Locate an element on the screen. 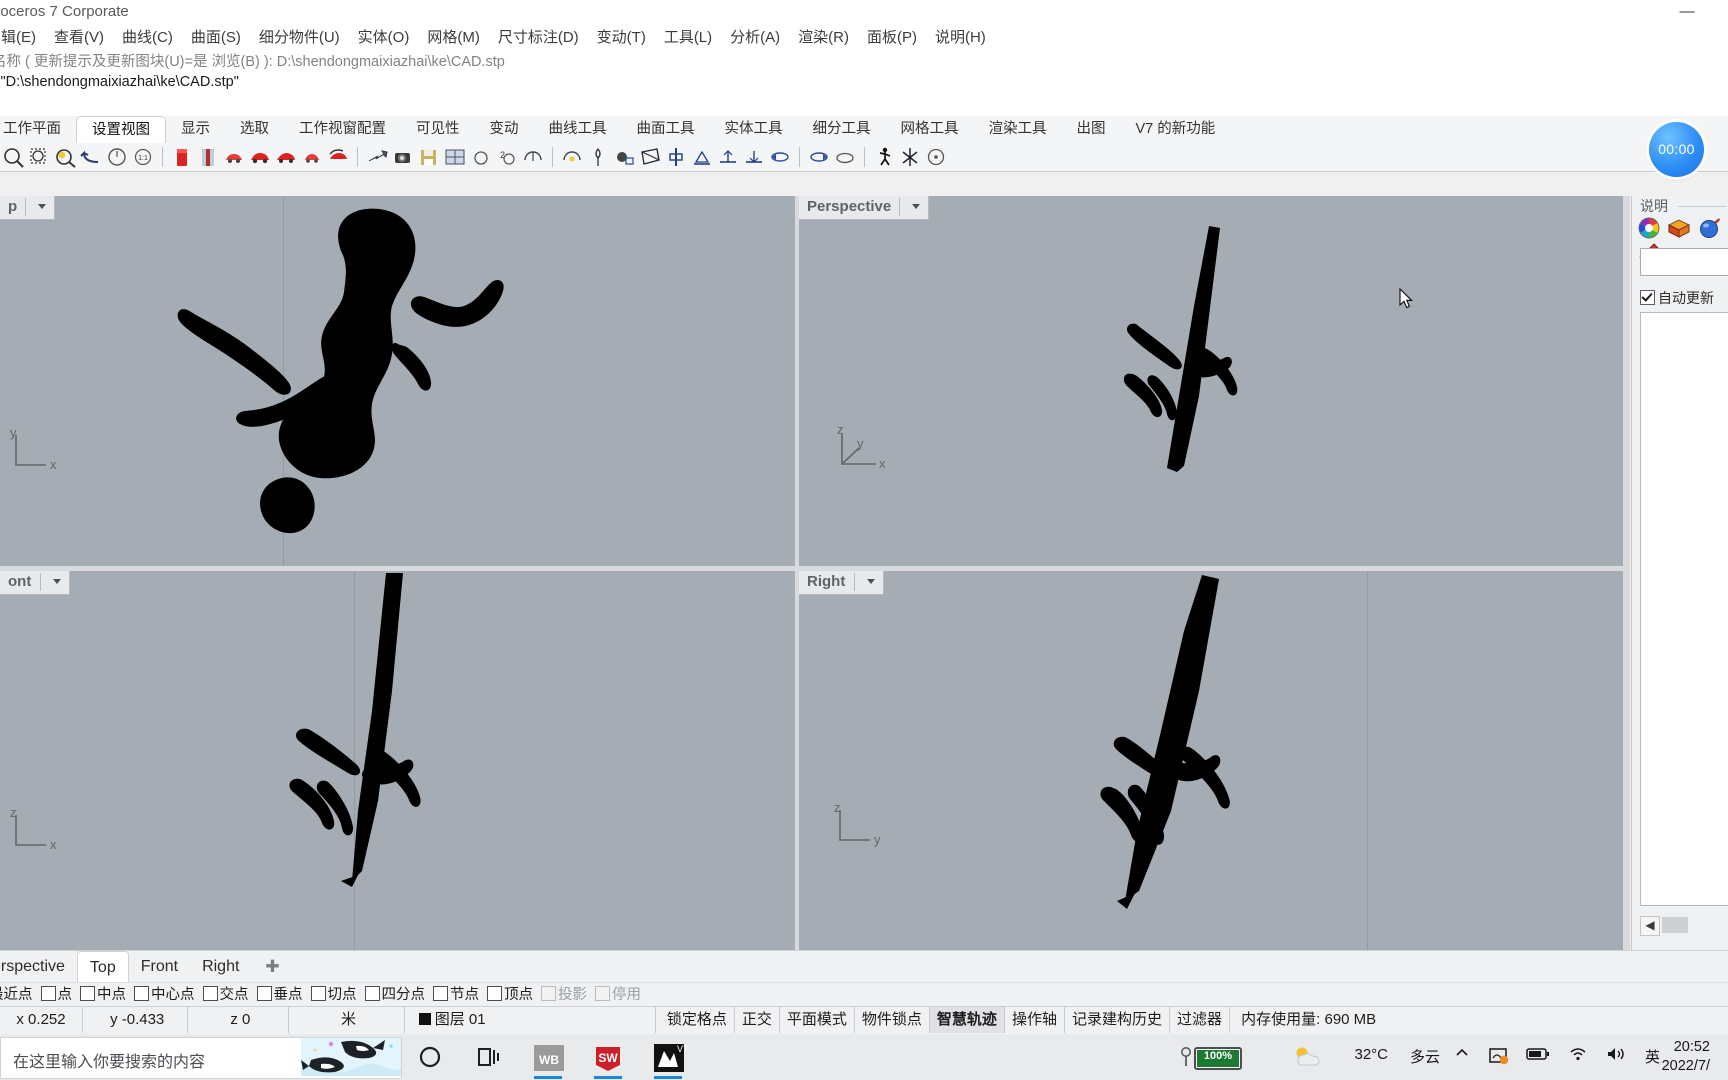  tray-expand-icon is located at coordinates (1462, 1055).